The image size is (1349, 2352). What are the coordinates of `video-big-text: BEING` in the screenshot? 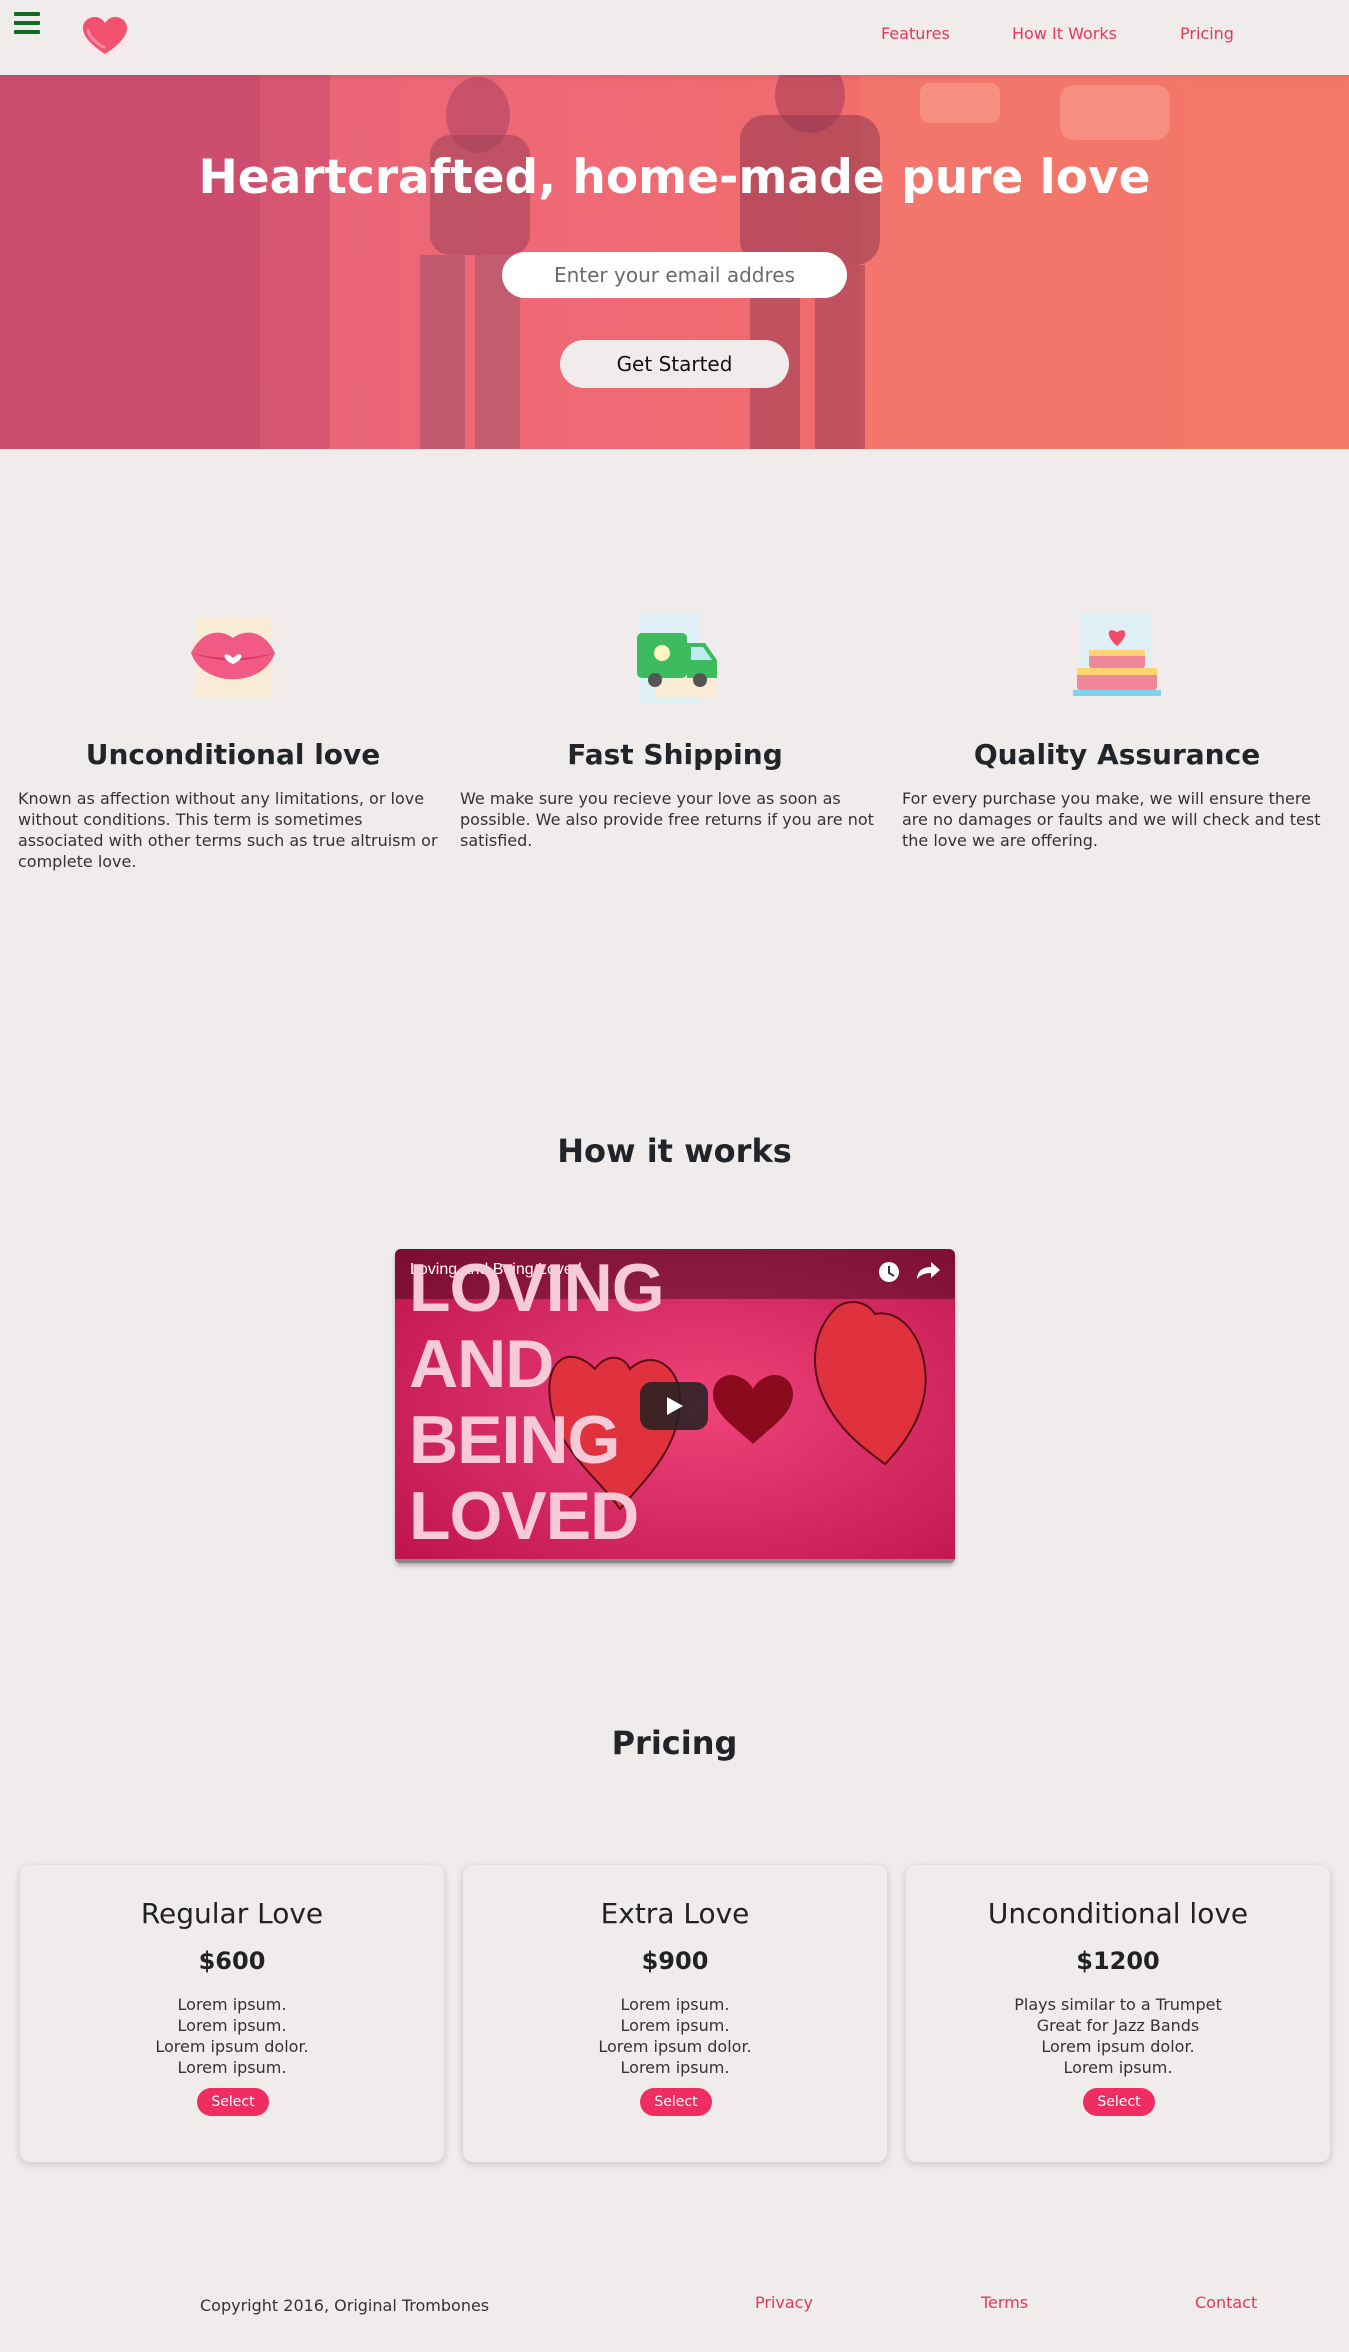 It's located at (514, 1440).